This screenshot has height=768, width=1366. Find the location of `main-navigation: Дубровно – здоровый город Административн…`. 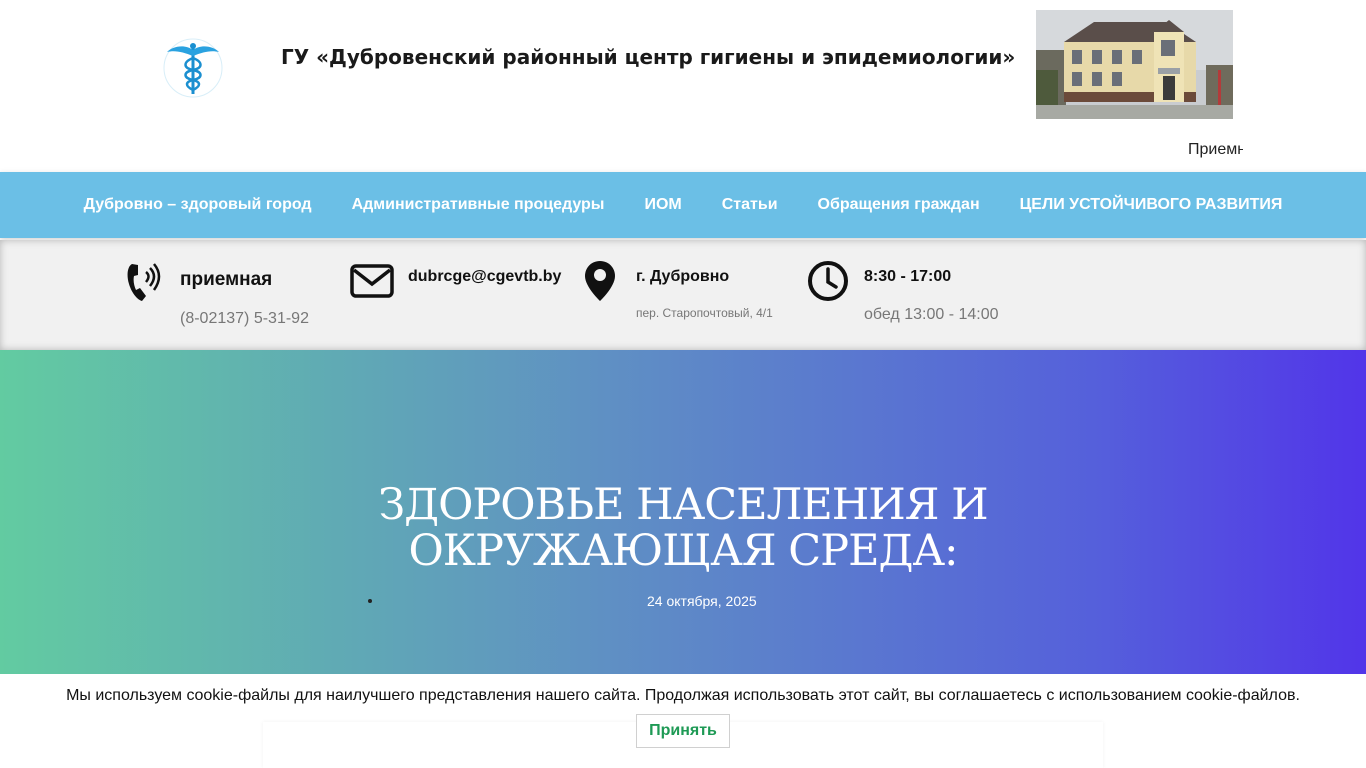

main-navigation: Дубровно – здоровый город Административн… is located at coordinates (683, 205).